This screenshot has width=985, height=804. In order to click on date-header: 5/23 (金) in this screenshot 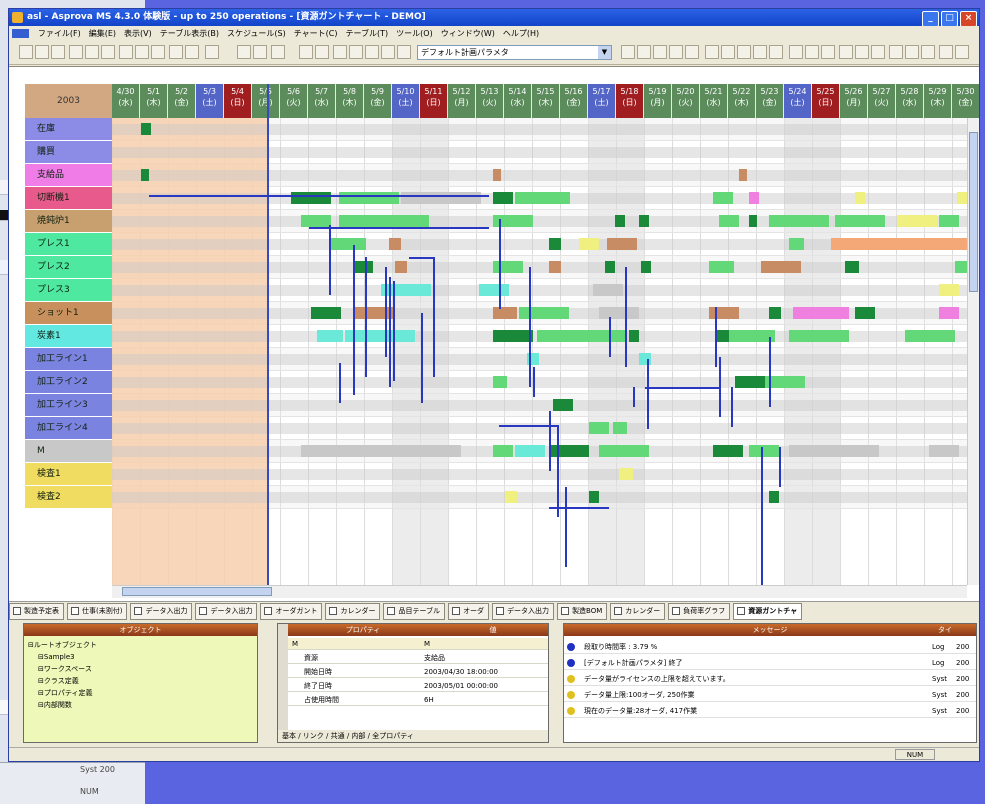, I will do `click(770, 101)`.